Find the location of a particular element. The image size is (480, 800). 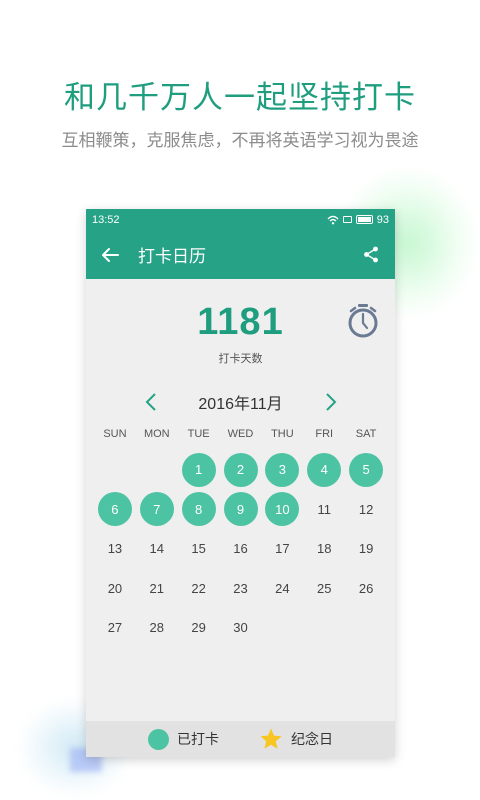

status-icons: 93 is located at coordinates (358, 220).